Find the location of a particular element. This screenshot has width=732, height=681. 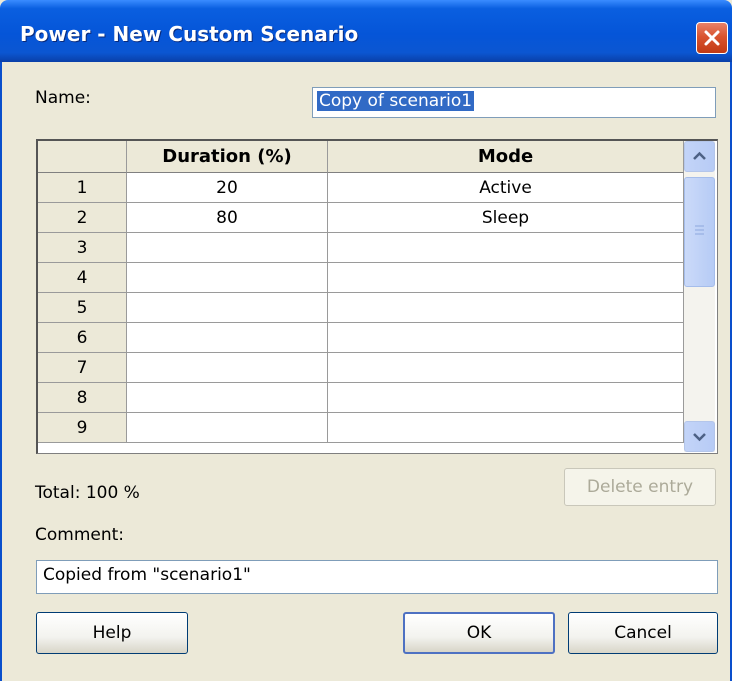

total-label: Total: 100 % is located at coordinates (87, 493).